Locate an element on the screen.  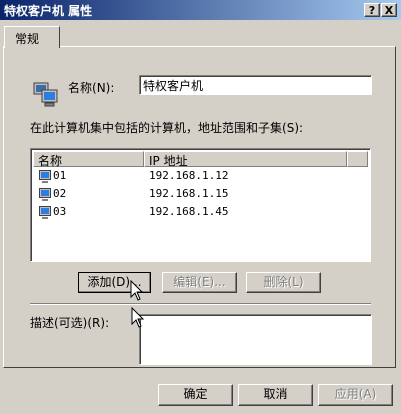
cancel-button: 取消 is located at coordinates (275, 395).